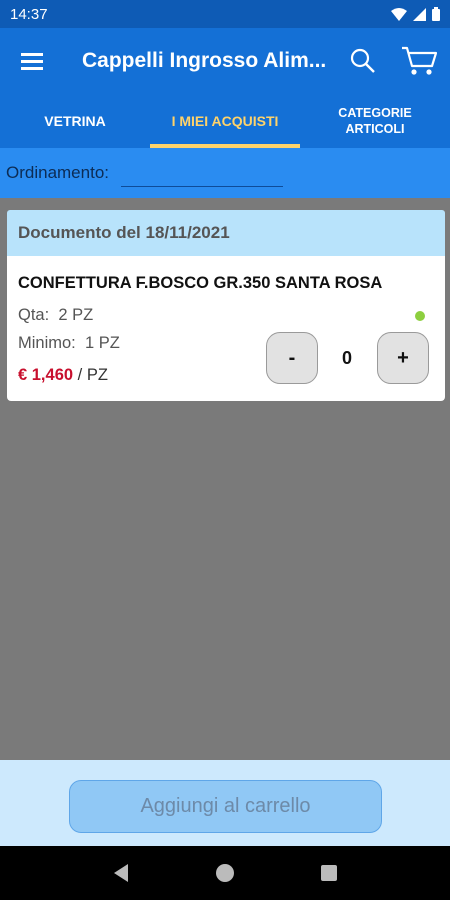 The image size is (450, 900). What do you see at coordinates (47, 343) in the screenshot?
I see `min-label: Minimo:` at bounding box center [47, 343].